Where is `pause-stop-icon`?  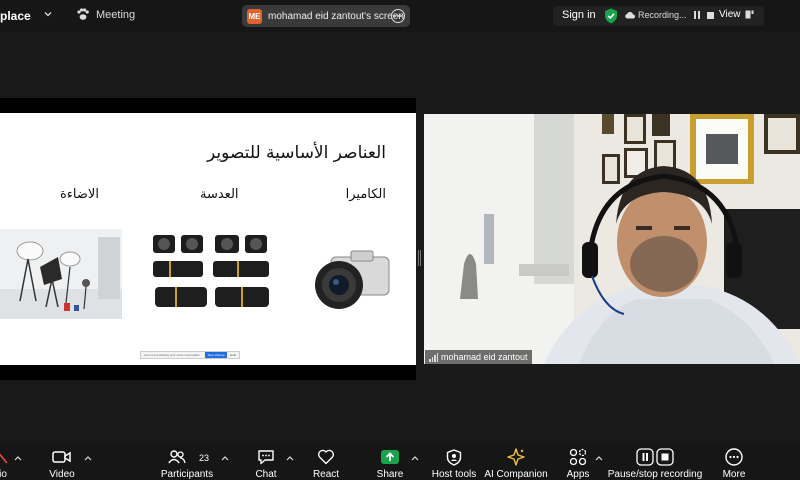 pause-stop-icon is located at coordinates (655, 457).